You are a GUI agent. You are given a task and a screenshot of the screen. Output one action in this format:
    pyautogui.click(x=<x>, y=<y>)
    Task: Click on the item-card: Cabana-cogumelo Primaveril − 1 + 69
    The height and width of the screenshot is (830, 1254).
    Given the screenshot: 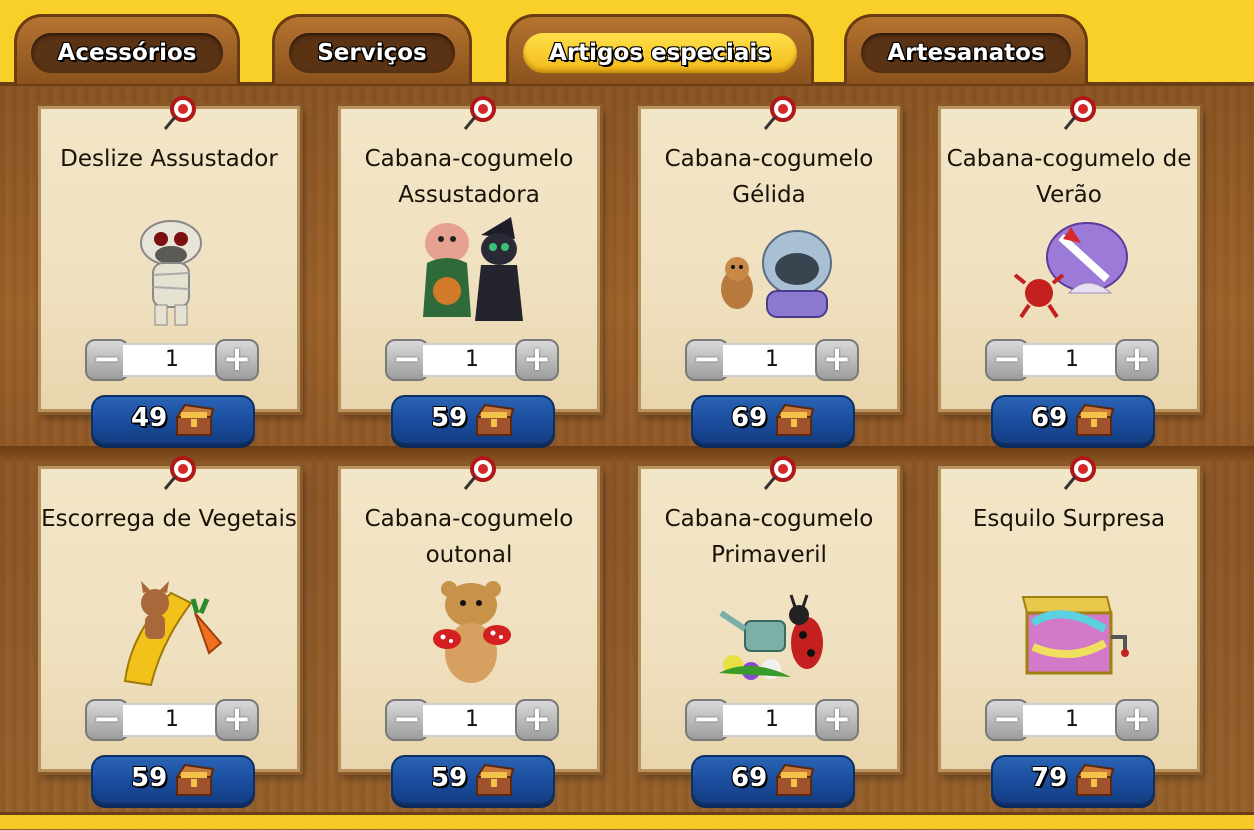 What is the action you would take?
    pyautogui.click(x=769, y=630)
    